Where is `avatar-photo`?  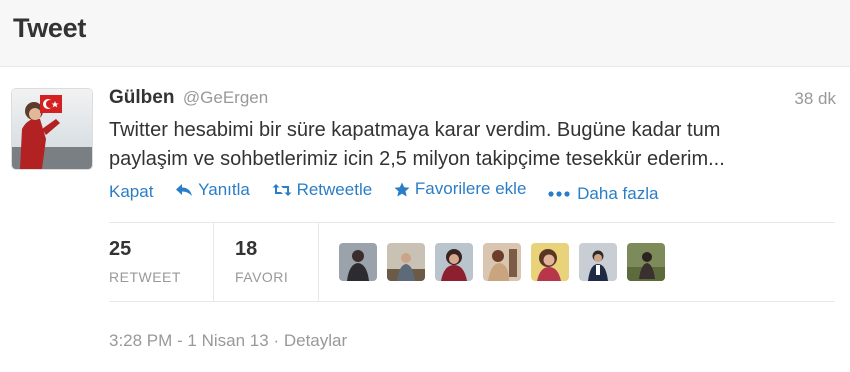
avatar-photo is located at coordinates (52, 129).